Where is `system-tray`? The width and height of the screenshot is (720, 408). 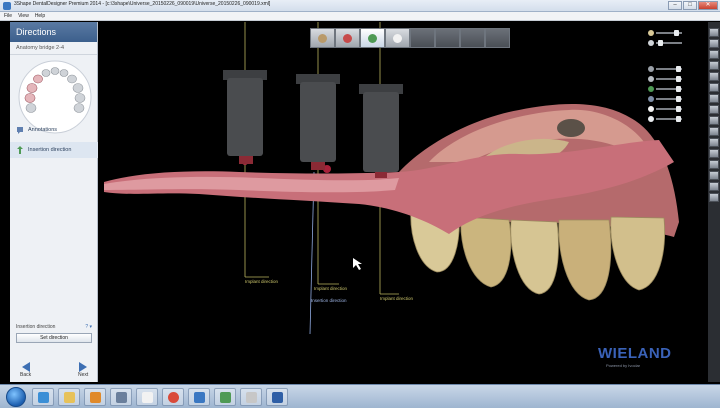
system-tray is located at coordinates (694, 397).